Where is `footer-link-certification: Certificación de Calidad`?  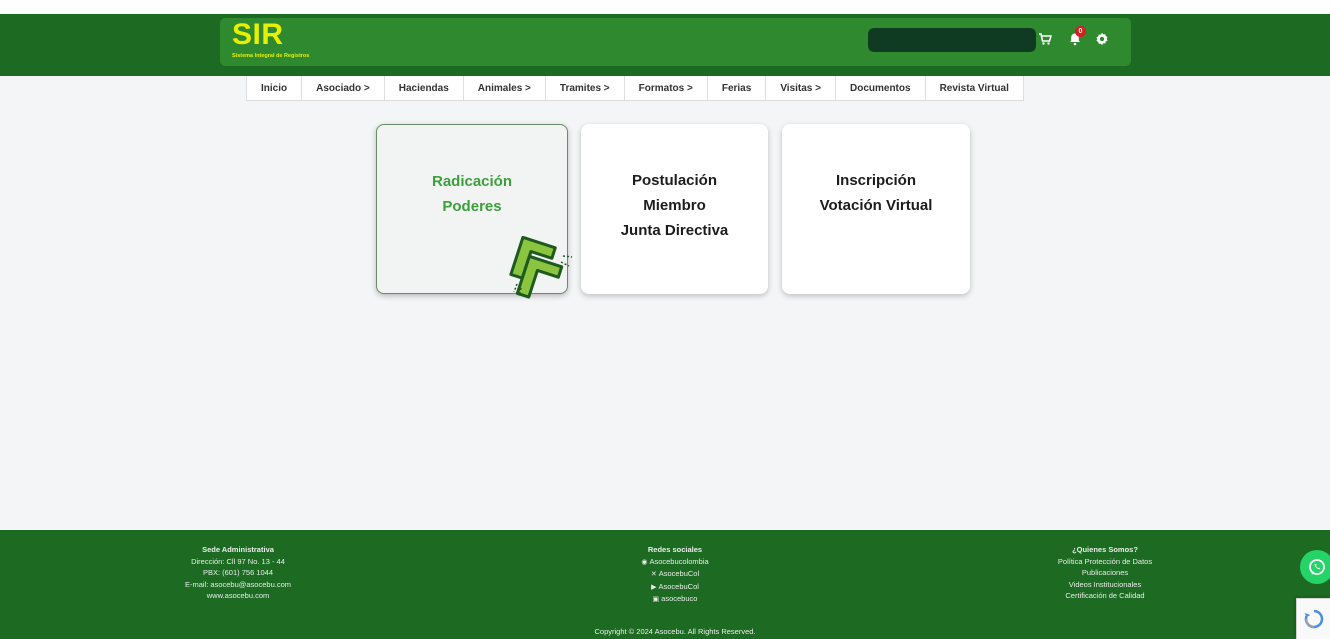 footer-link-certification: Certificación de Calidad is located at coordinates (1105, 596).